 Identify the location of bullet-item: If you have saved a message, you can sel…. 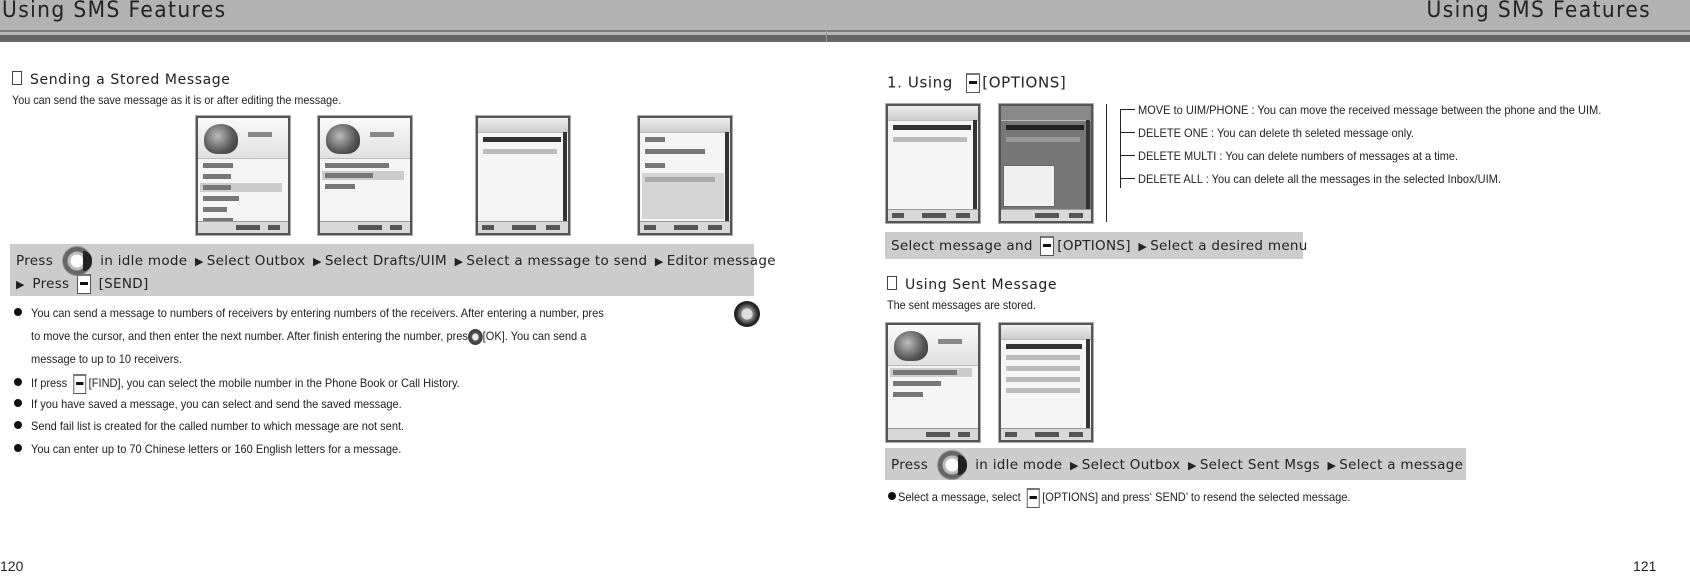
(224, 404).